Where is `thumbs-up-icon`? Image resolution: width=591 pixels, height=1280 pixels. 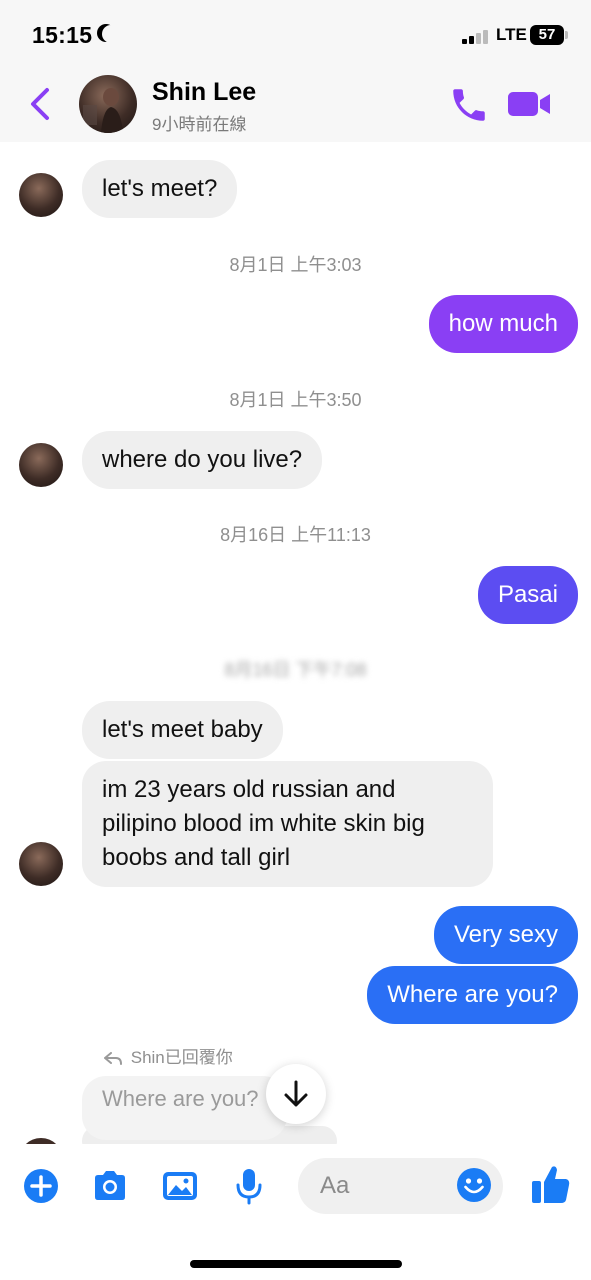
thumbs-up-icon is located at coordinates (551, 1184).